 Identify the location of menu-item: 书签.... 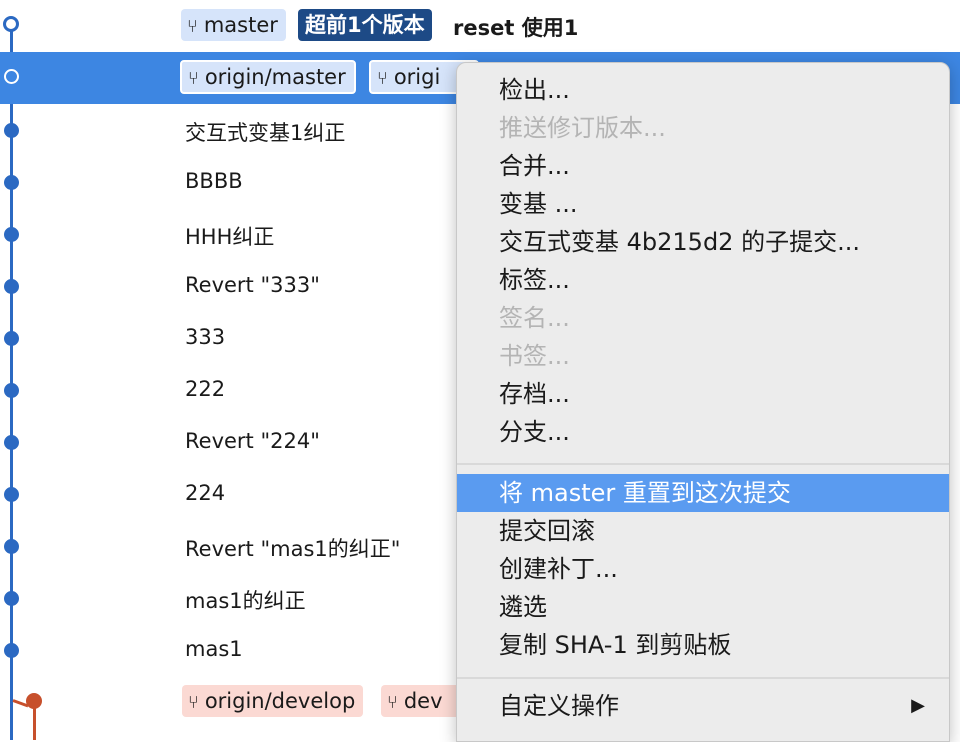
(534, 356).